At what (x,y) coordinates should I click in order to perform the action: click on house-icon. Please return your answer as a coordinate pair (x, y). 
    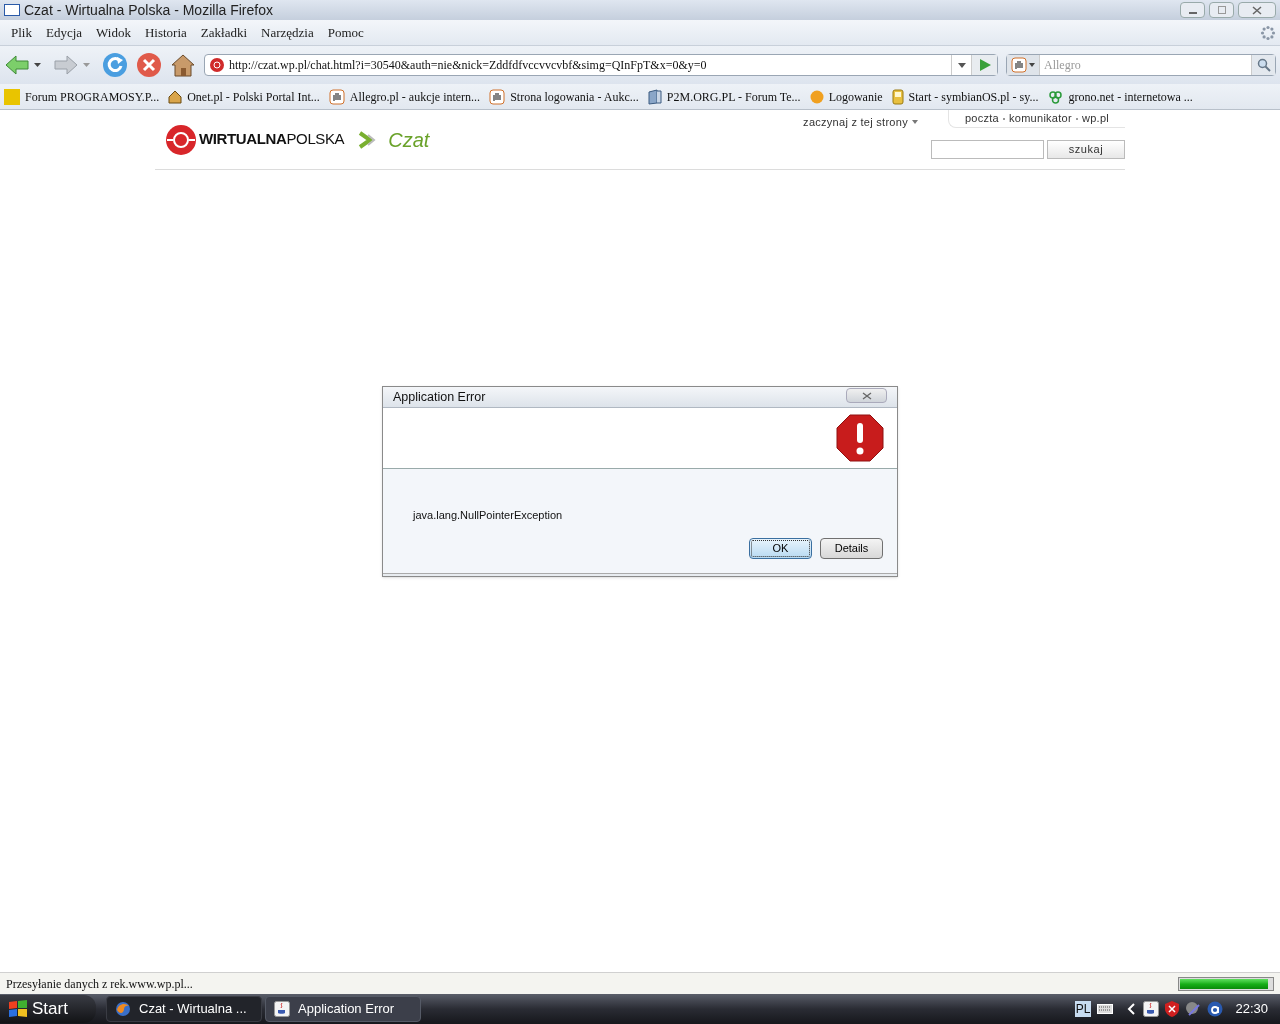
    Looking at the image, I should click on (175, 96).